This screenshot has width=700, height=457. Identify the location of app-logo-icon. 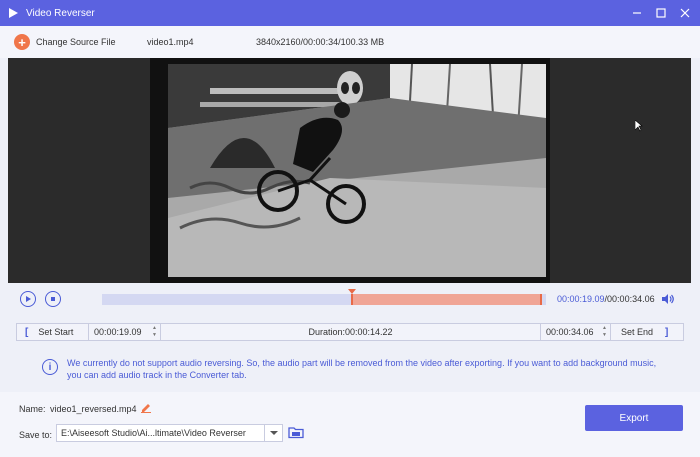
(13, 13).